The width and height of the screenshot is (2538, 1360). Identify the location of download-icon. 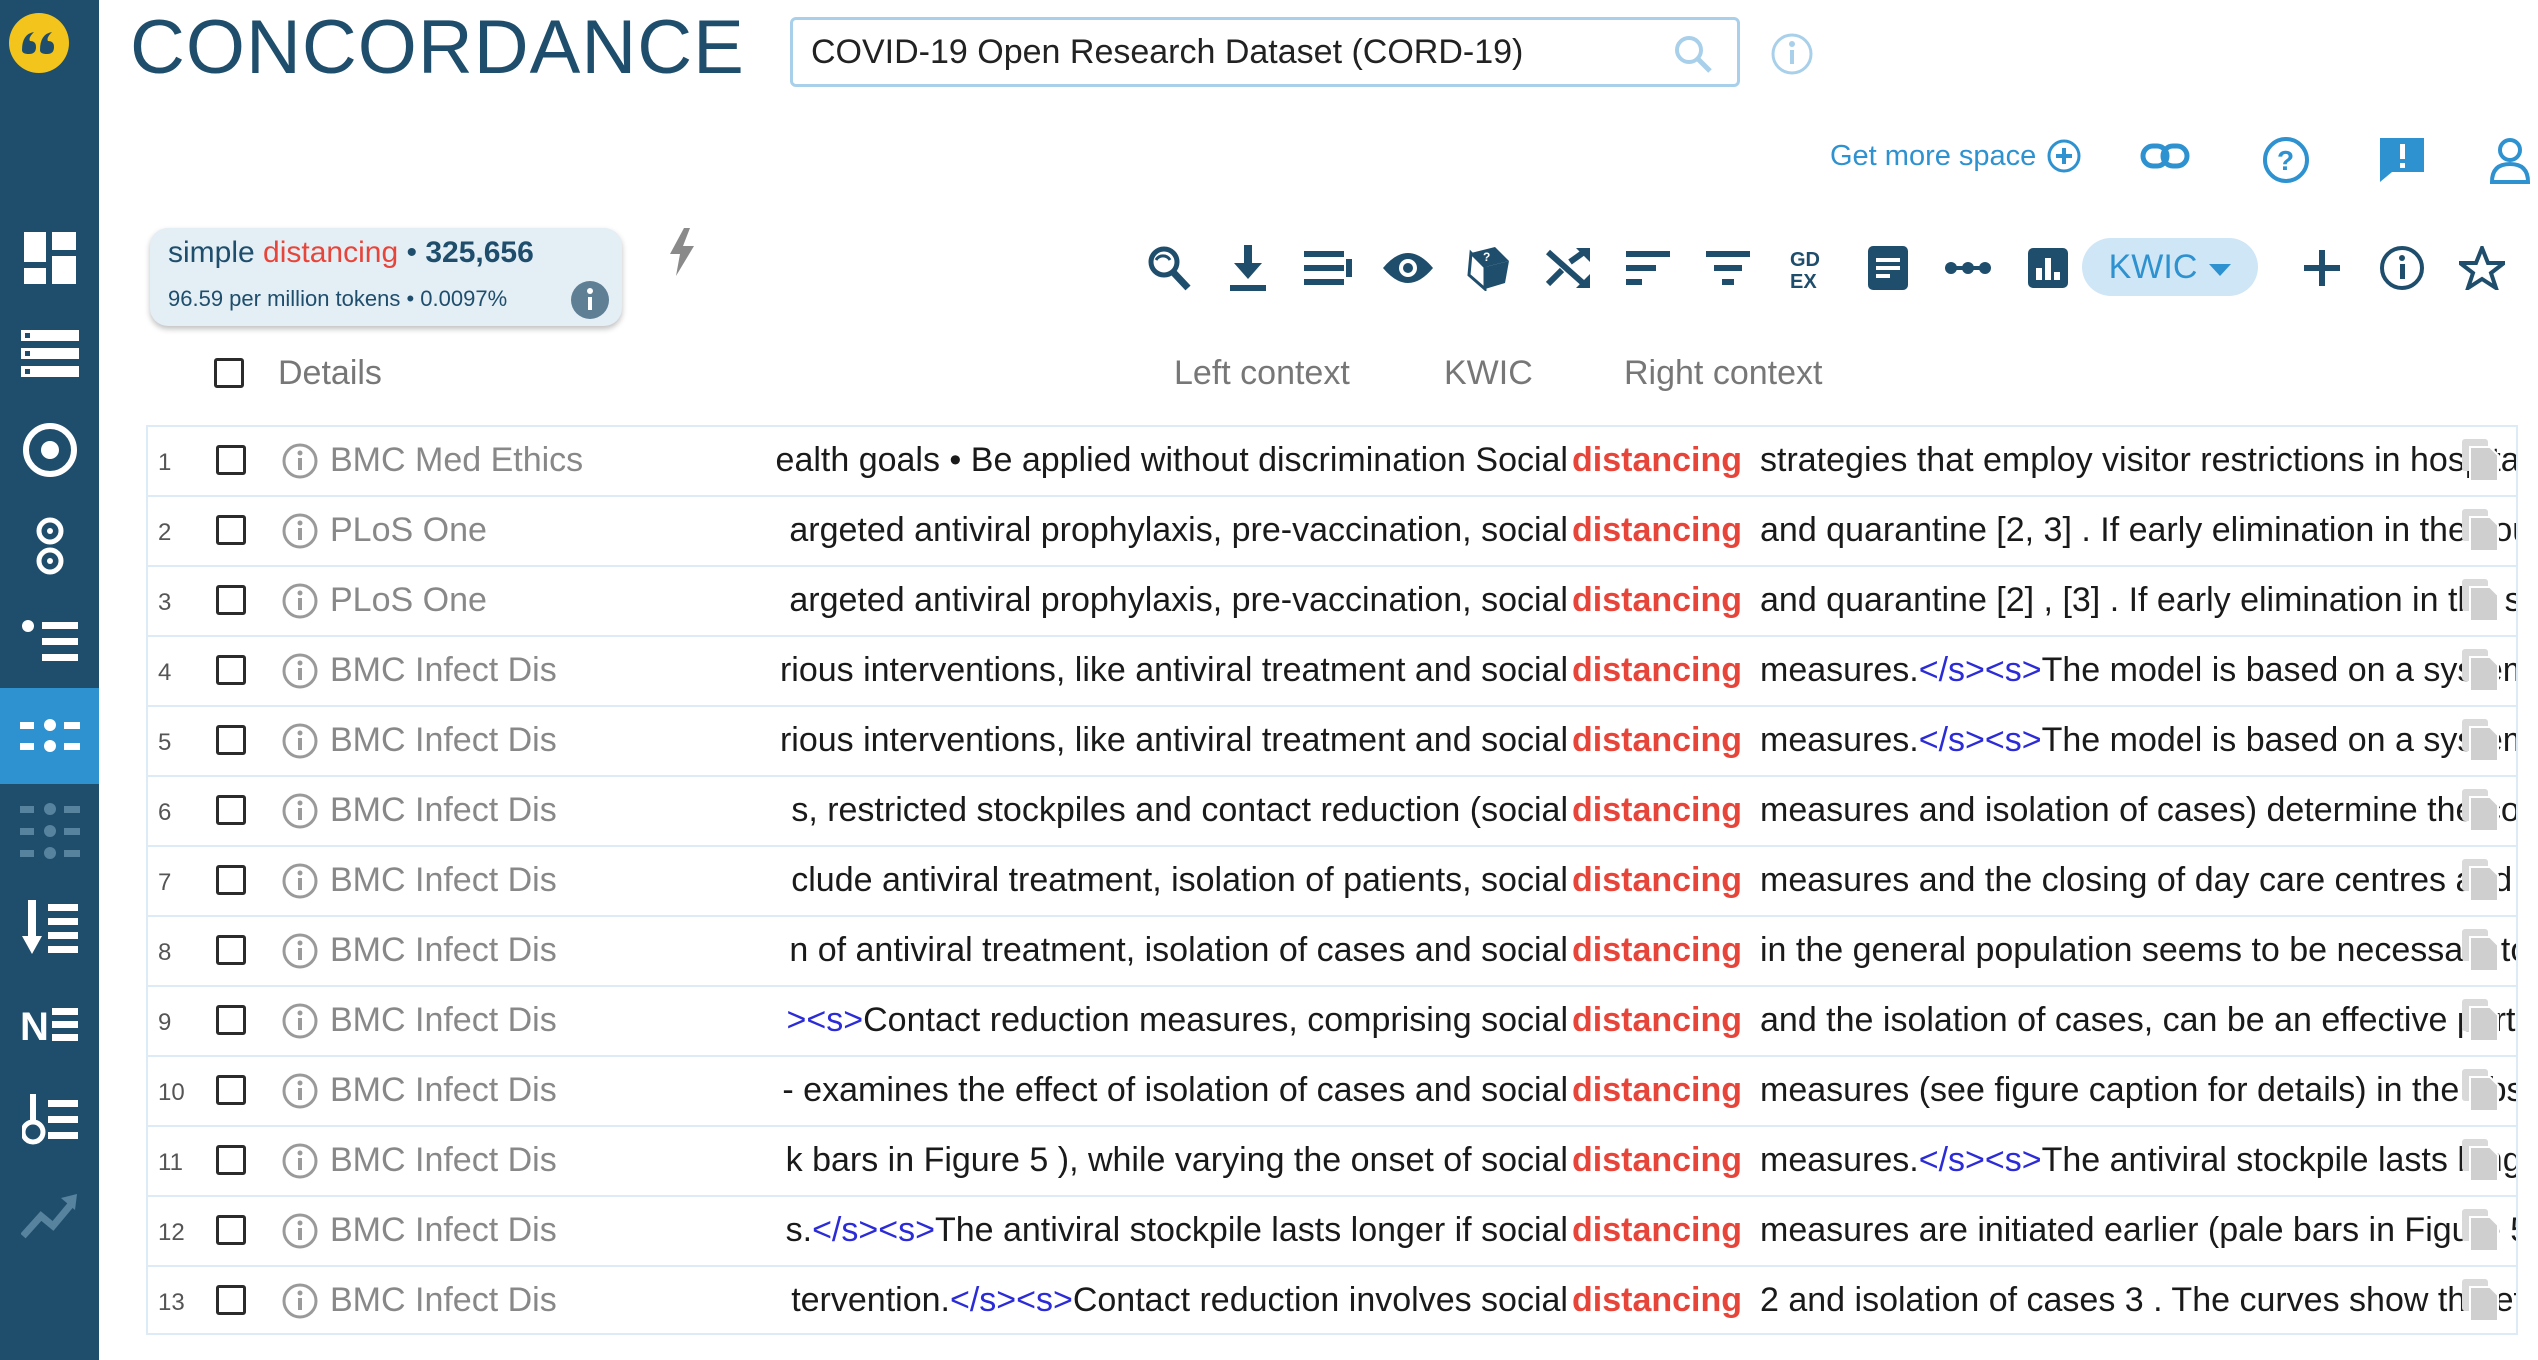
(1248, 268).